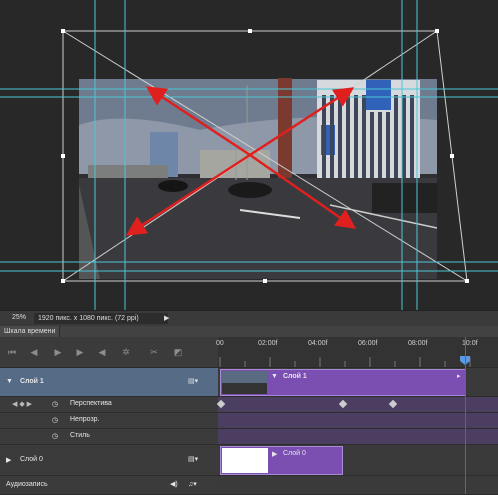 The image size is (498, 495). Describe the element at coordinates (80, 435) in the screenshot. I see `property-label: Стиль` at that location.